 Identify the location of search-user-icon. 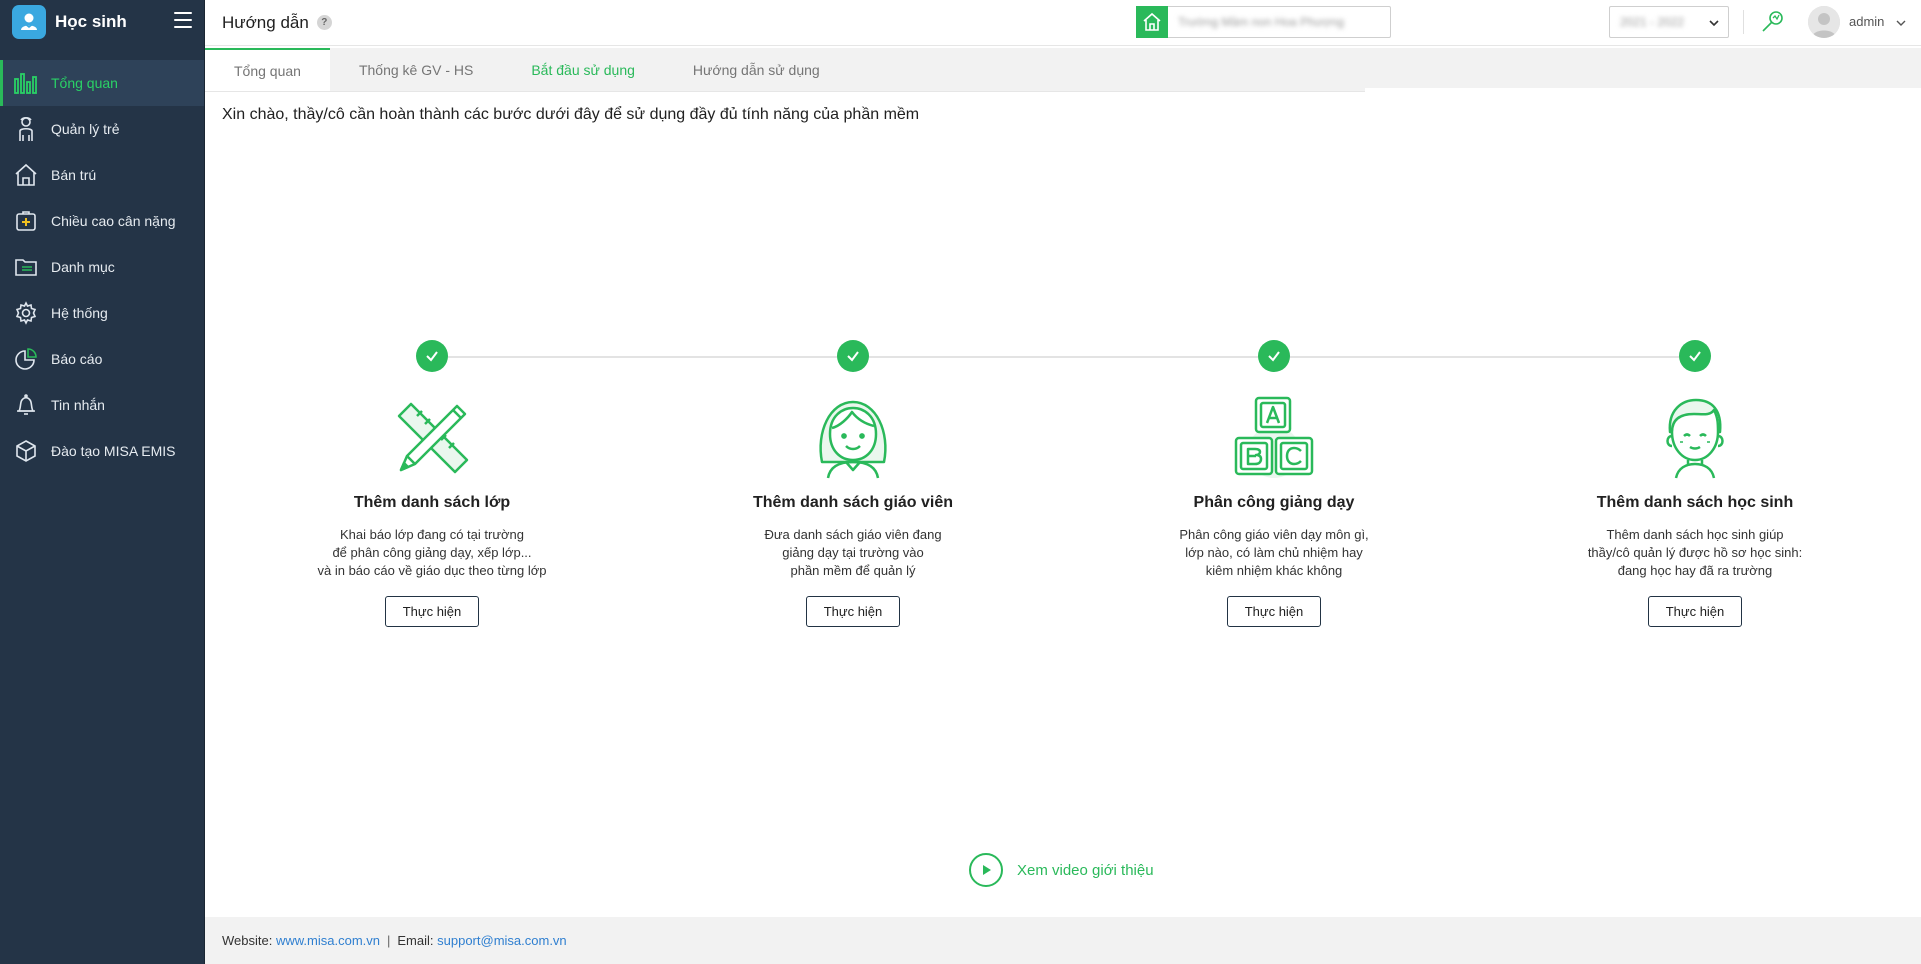
(1773, 24).